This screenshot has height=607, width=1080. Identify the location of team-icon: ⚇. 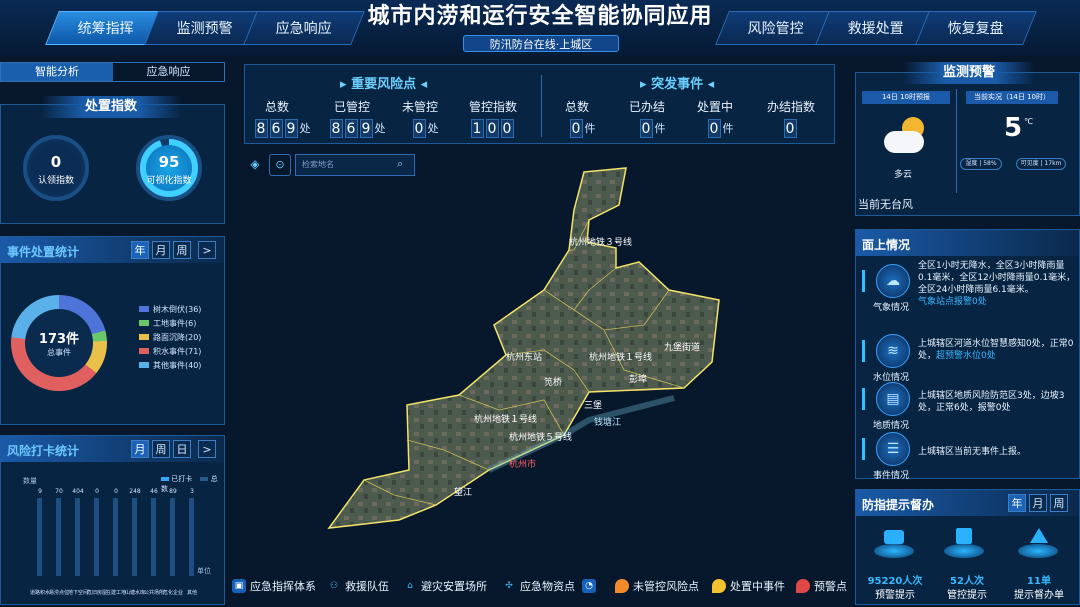
(334, 586).